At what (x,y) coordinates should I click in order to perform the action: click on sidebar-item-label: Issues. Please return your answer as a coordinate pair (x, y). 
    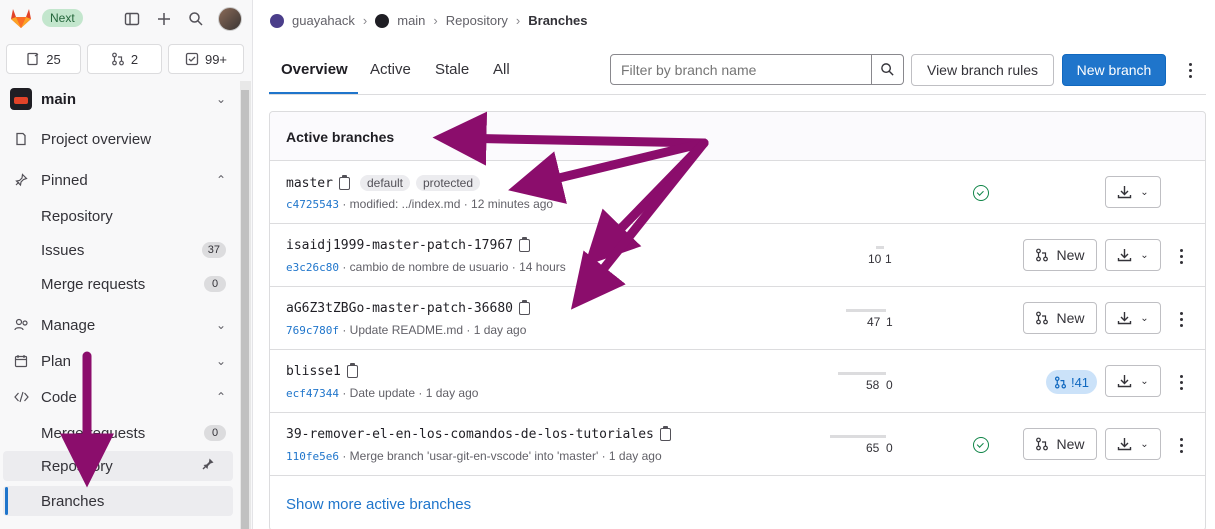
    Looking at the image, I should click on (63, 250).